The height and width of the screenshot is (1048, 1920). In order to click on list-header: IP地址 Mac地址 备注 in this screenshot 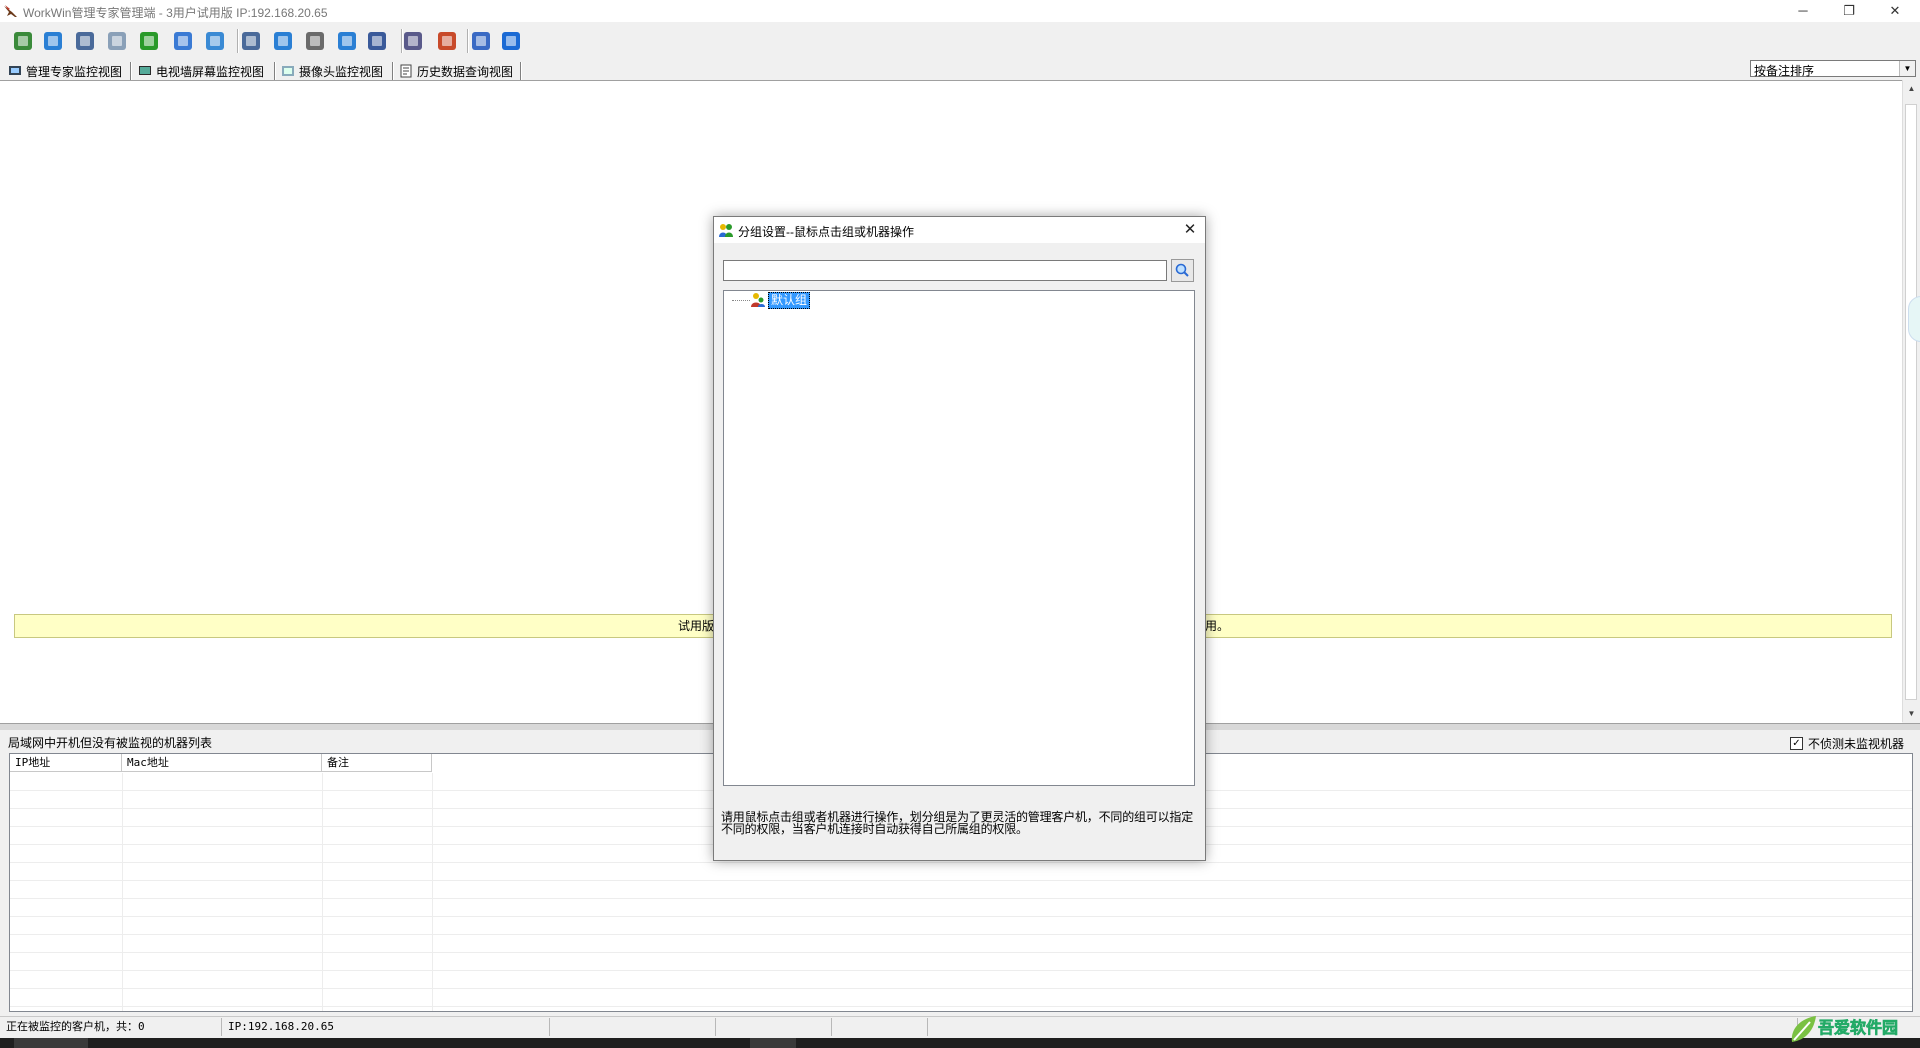, I will do `click(221, 763)`.